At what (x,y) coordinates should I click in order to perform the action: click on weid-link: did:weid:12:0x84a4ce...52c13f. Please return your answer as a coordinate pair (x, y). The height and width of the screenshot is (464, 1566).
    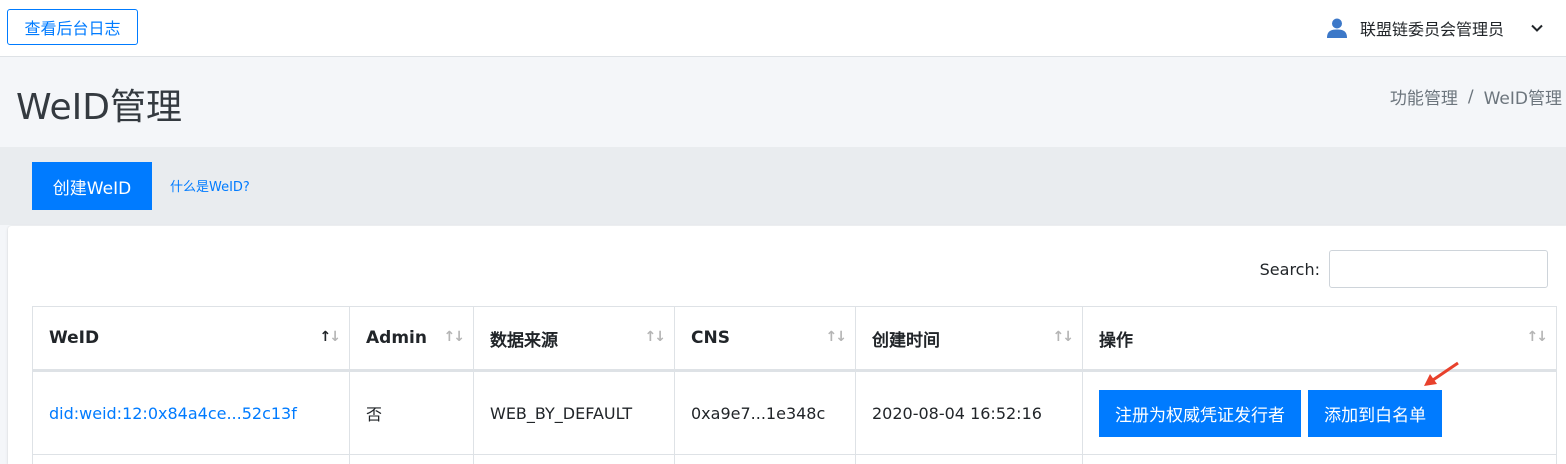
    Looking at the image, I should click on (173, 413).